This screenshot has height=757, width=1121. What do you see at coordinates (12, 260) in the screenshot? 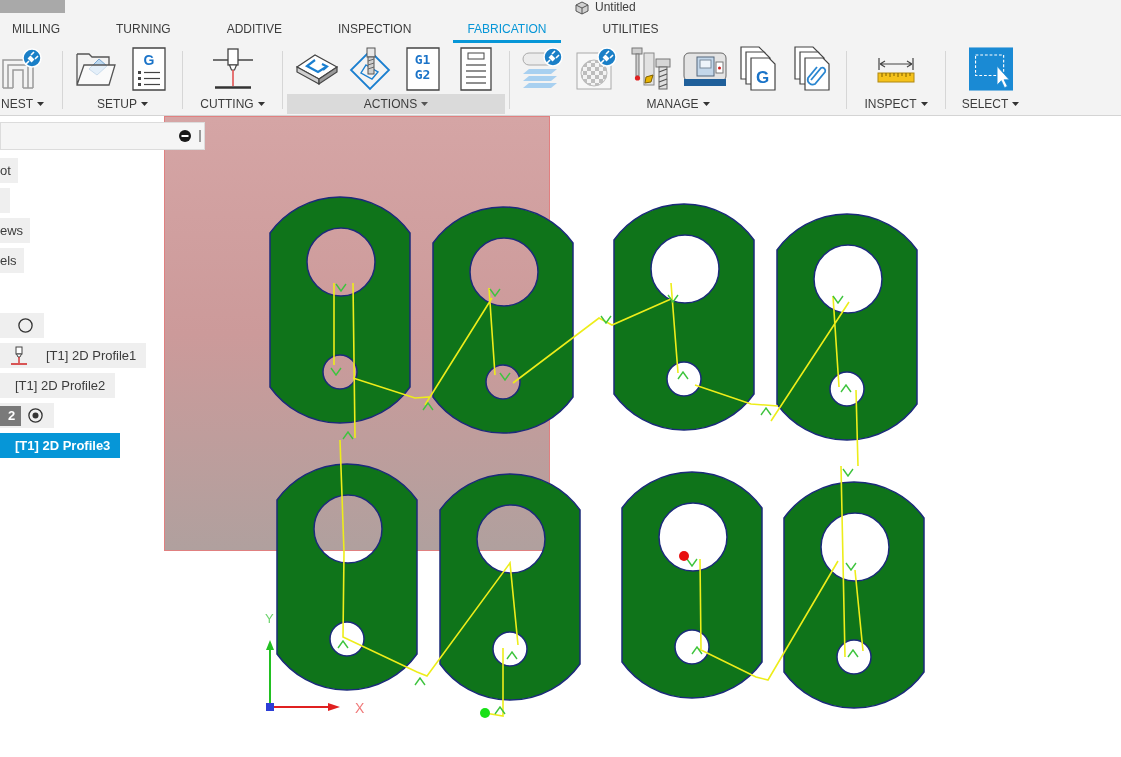
I see `tree-item: els` at bounding box center [12, 260].